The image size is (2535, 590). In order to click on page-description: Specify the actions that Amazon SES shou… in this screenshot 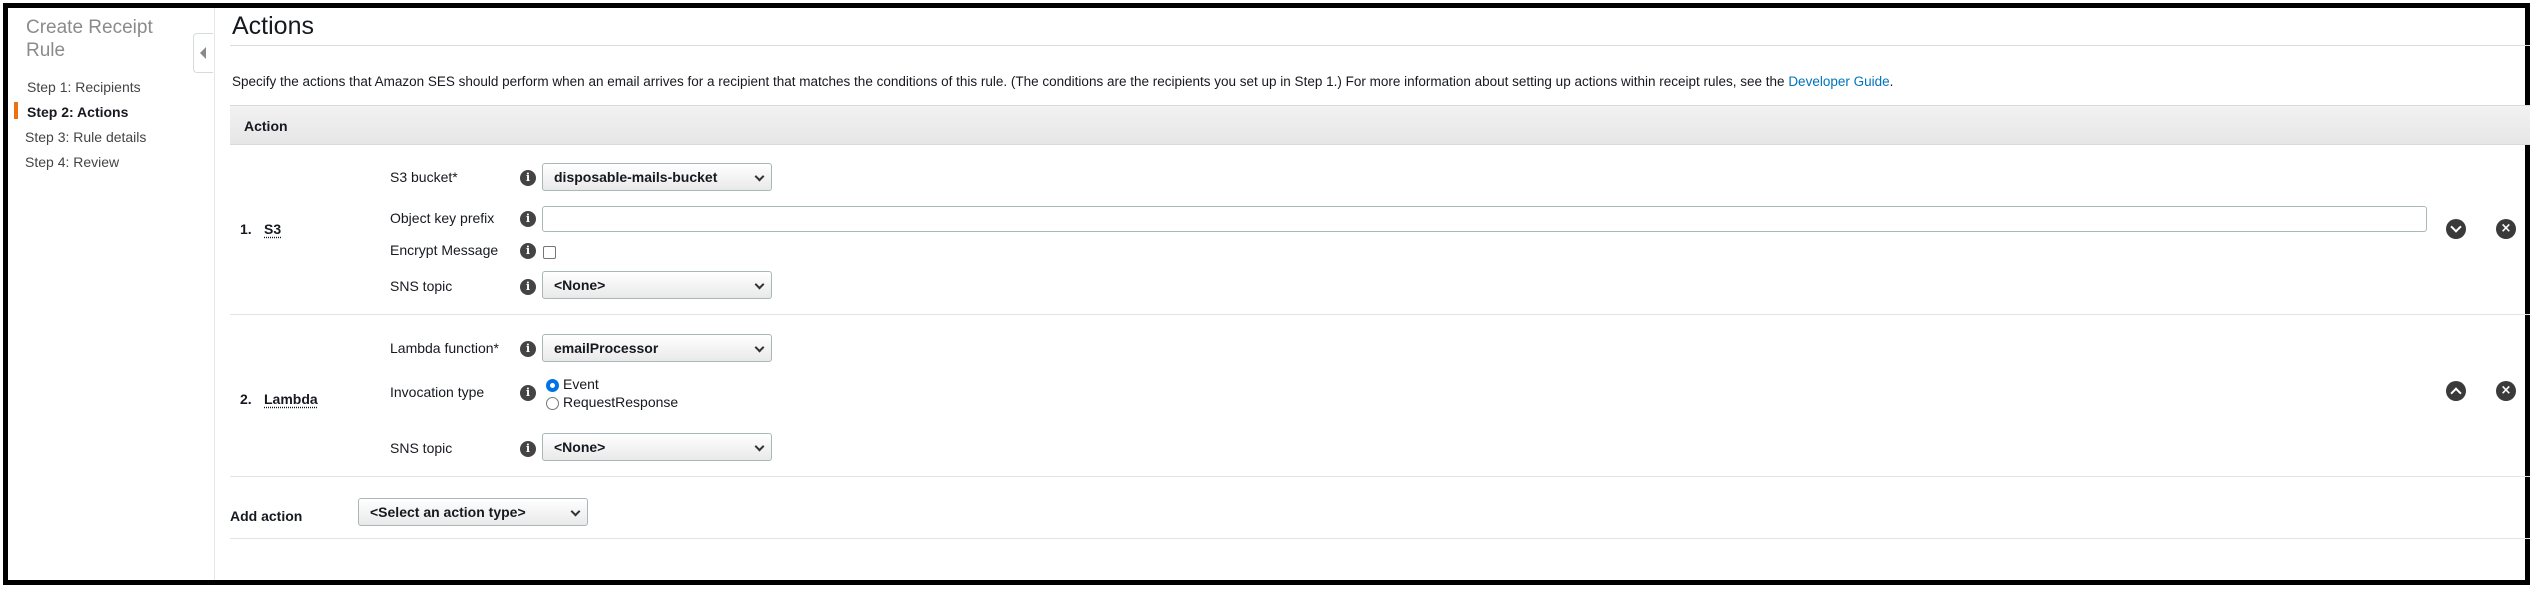, I will do `click(1063, 81)`.